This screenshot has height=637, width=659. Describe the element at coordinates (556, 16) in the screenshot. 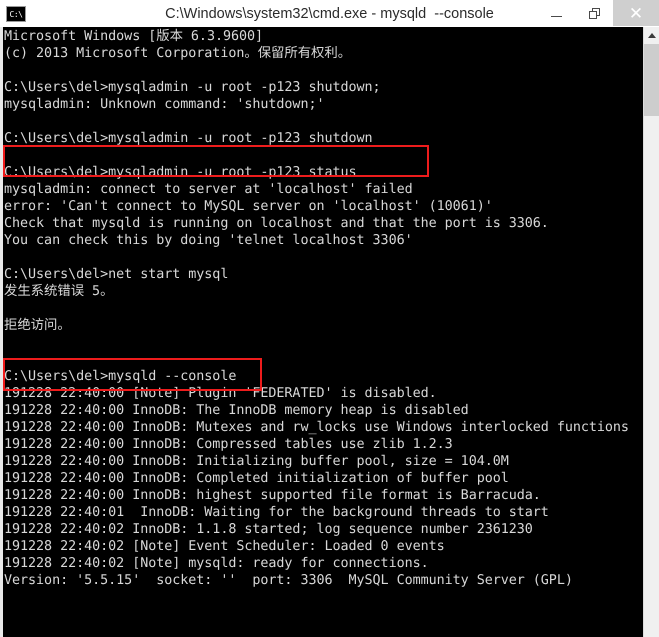

I see `minimize-icon` at that location.